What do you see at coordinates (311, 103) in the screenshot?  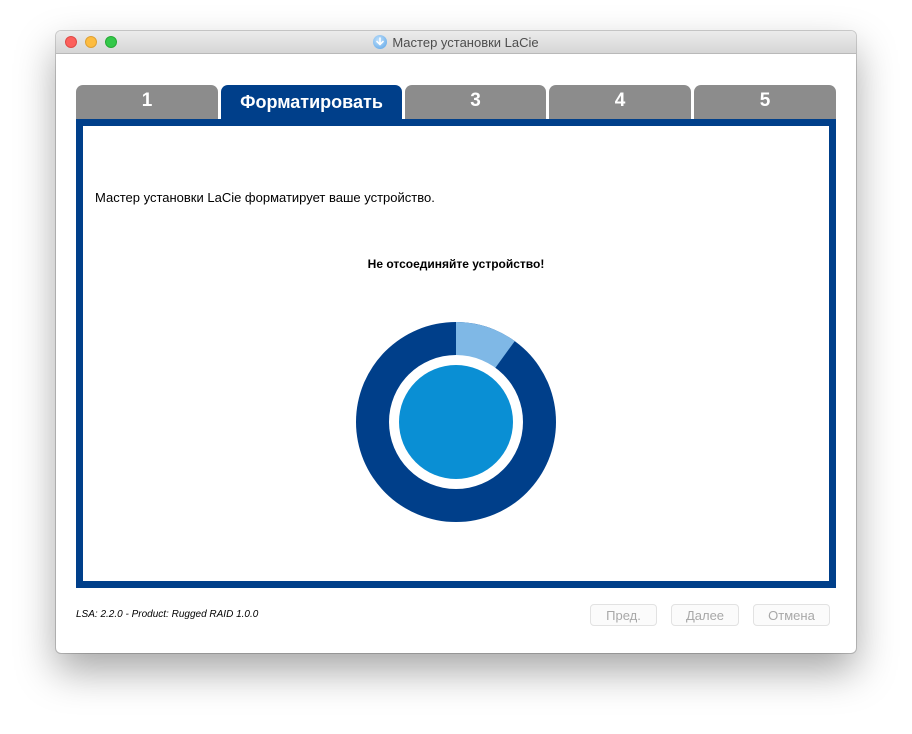 I see `tab-step-format: Форматировать` at bounding box center [311, 103].